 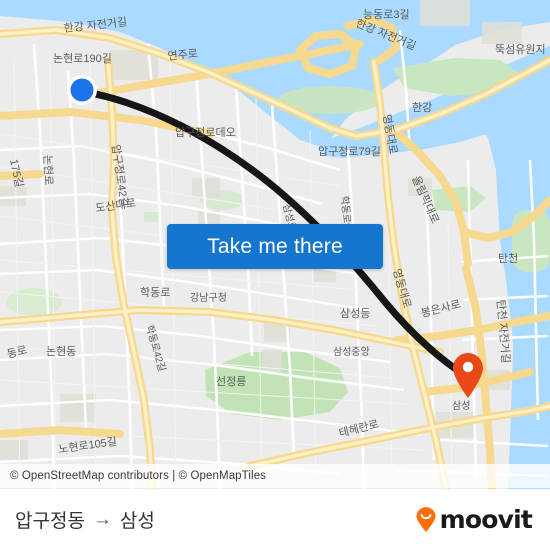 What do you see at coordinates (155, 292) in the screenshot?
I see `map-label: 학동로` at bounding box center [155, 292].